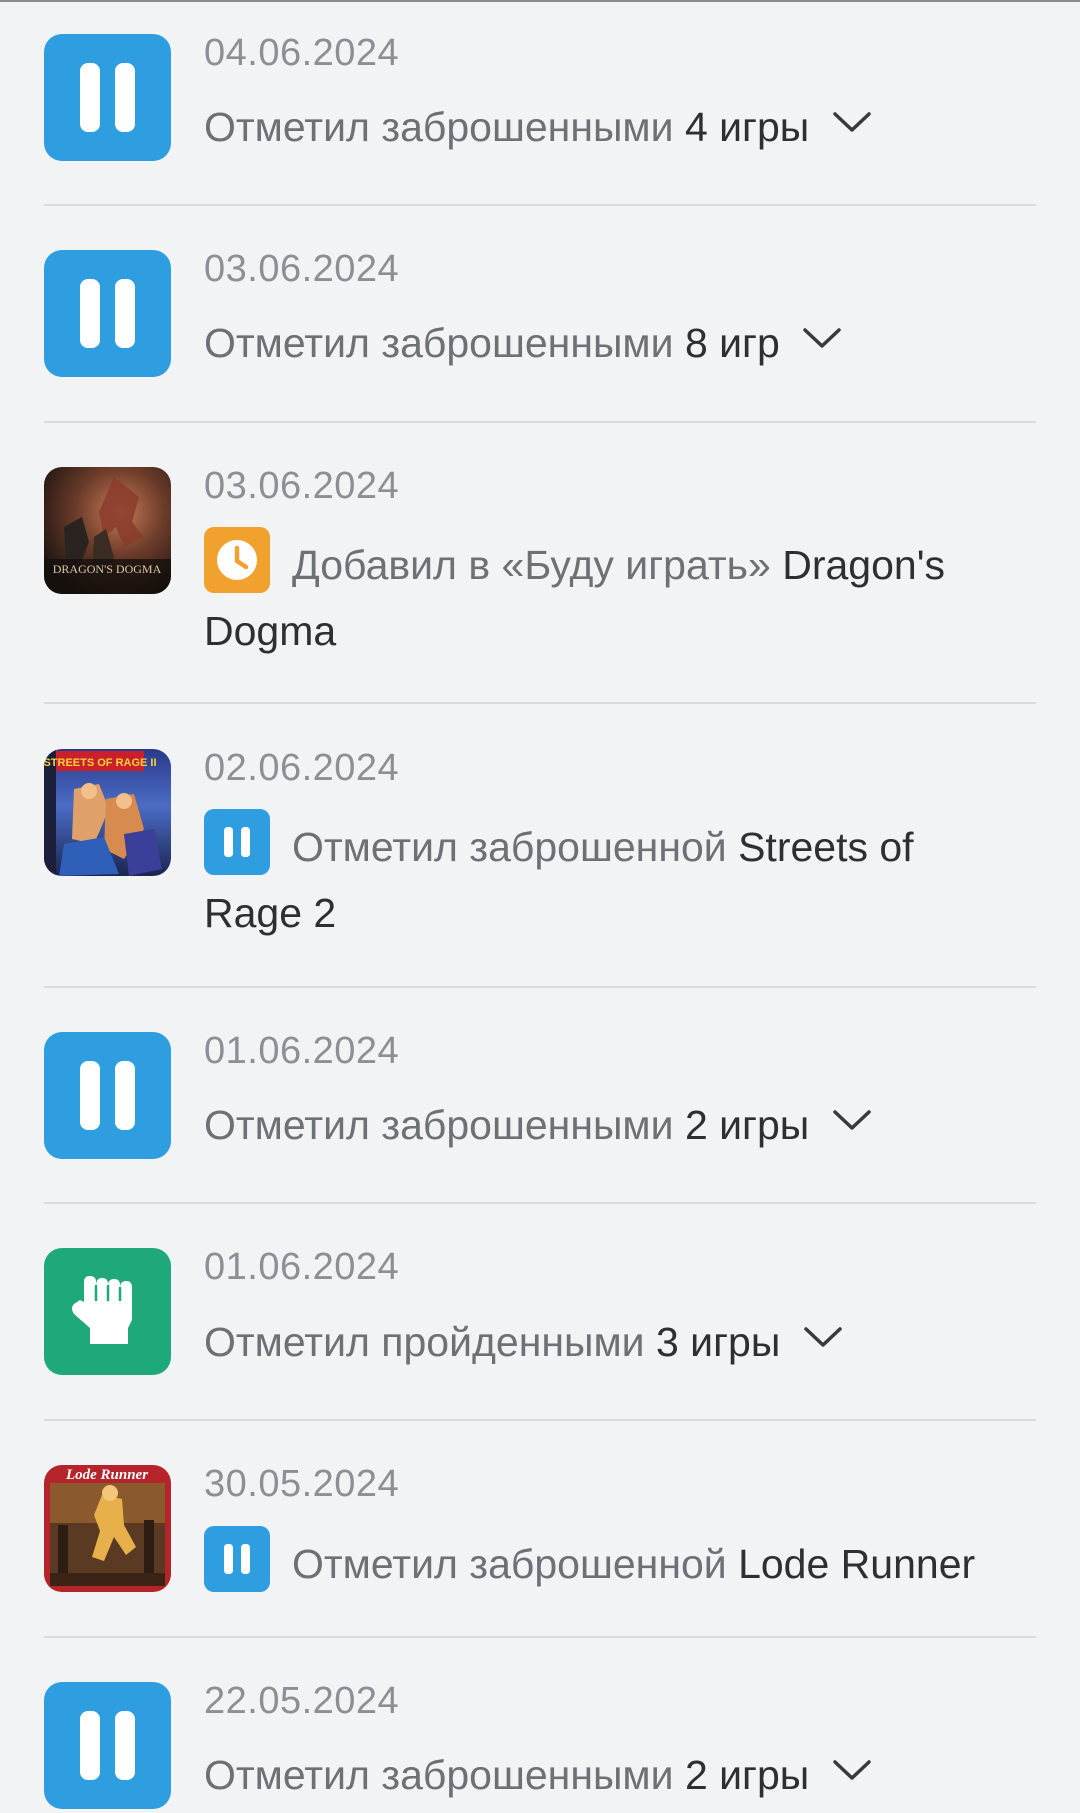  I want to click on clock-icon, so click(237, 560).